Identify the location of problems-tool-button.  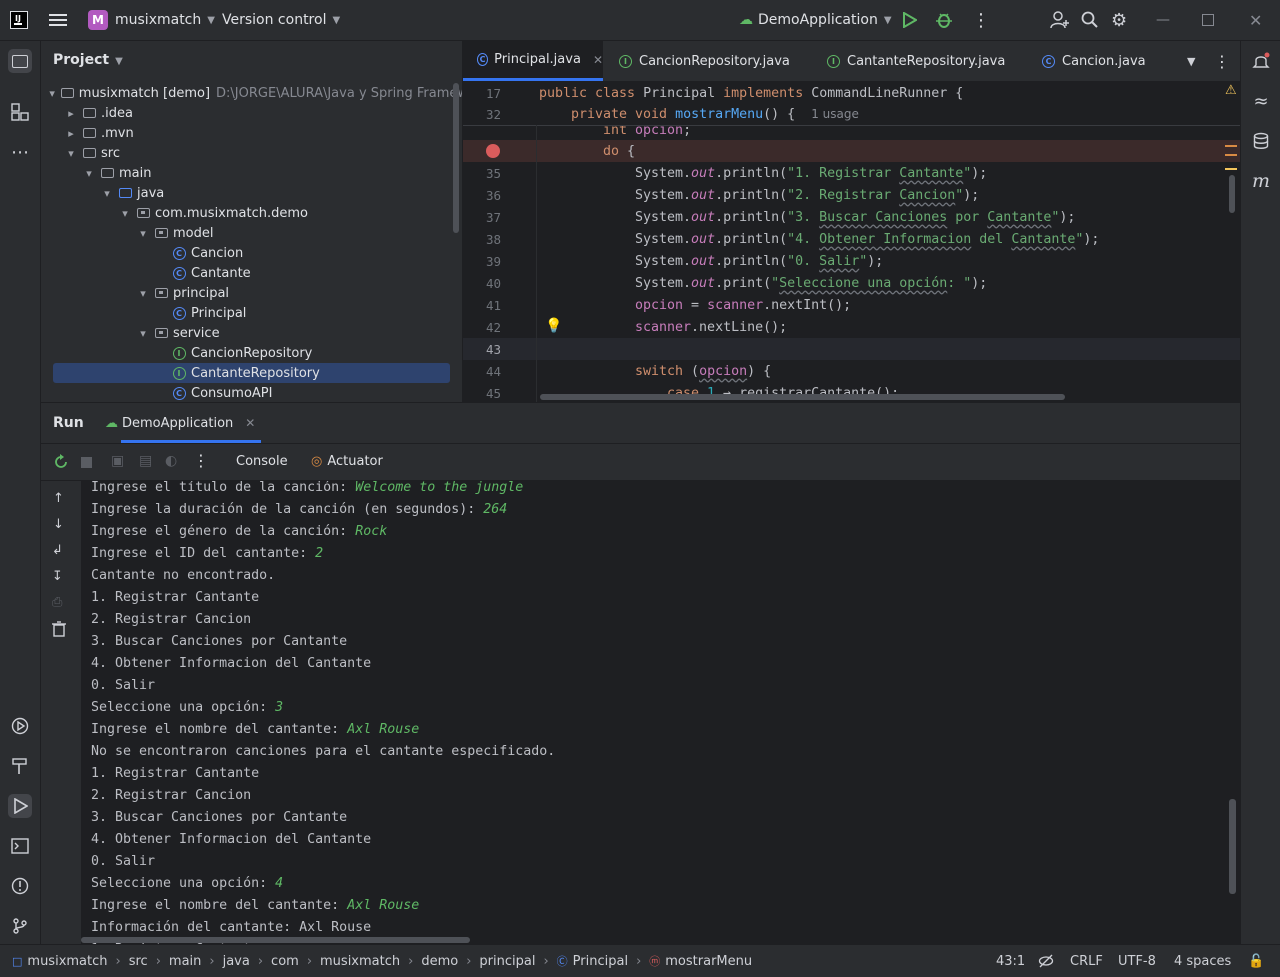
(20, 886).